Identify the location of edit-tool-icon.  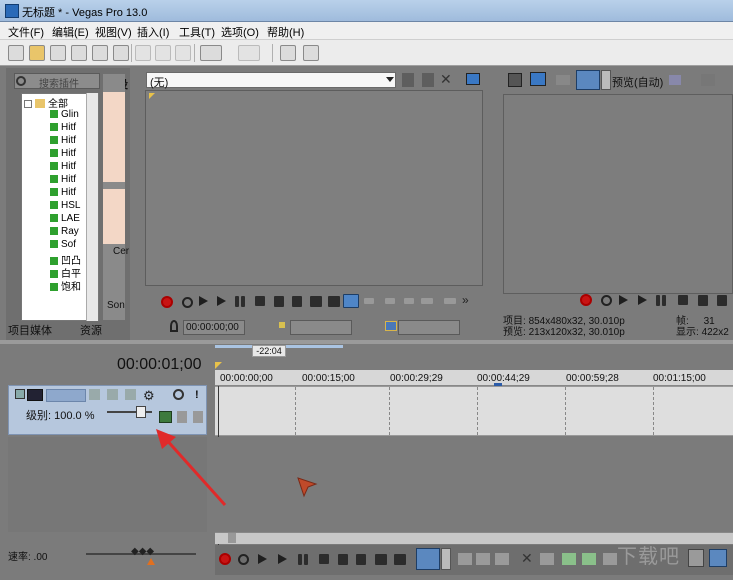
(428, 559).